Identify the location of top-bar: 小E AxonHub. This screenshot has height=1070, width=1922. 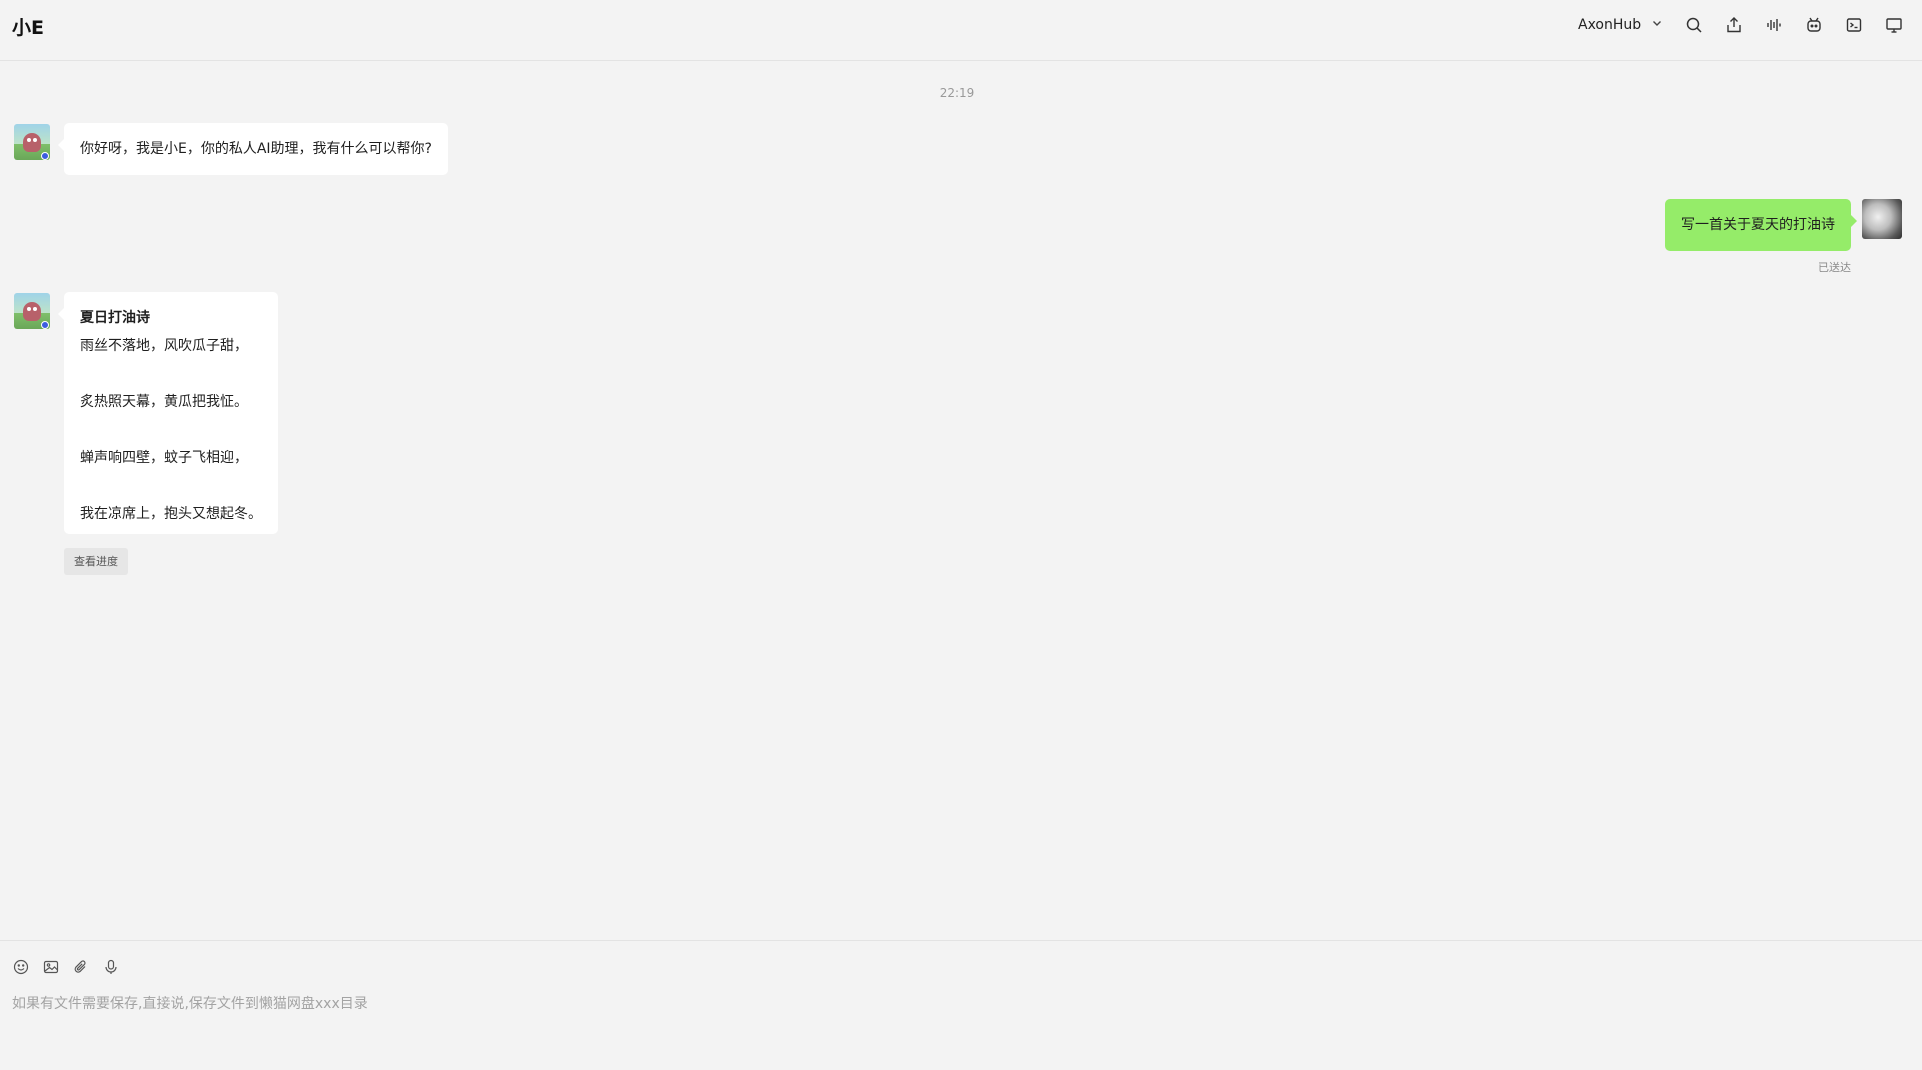
(961, 30).